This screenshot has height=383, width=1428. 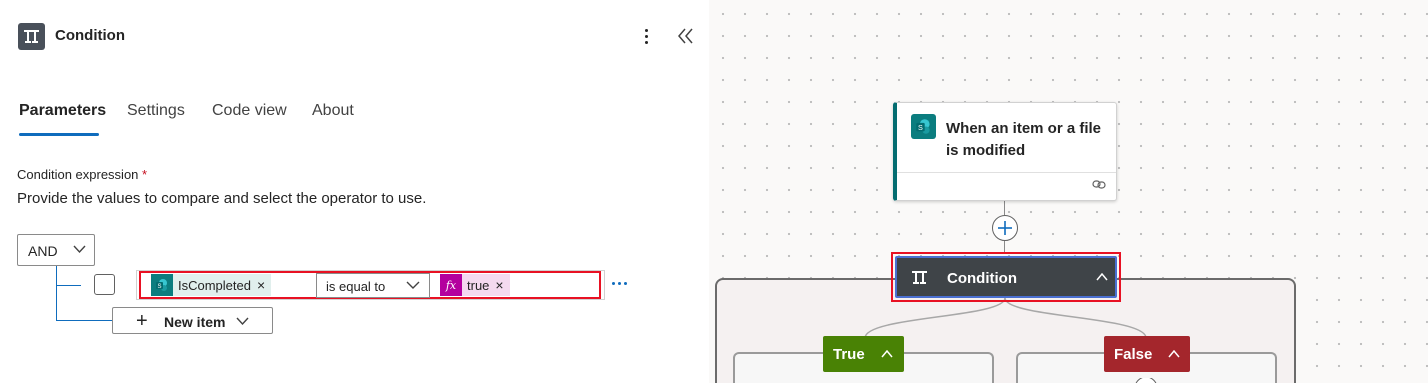 I want to click on tab-about: About, so click(x=333, y=111).